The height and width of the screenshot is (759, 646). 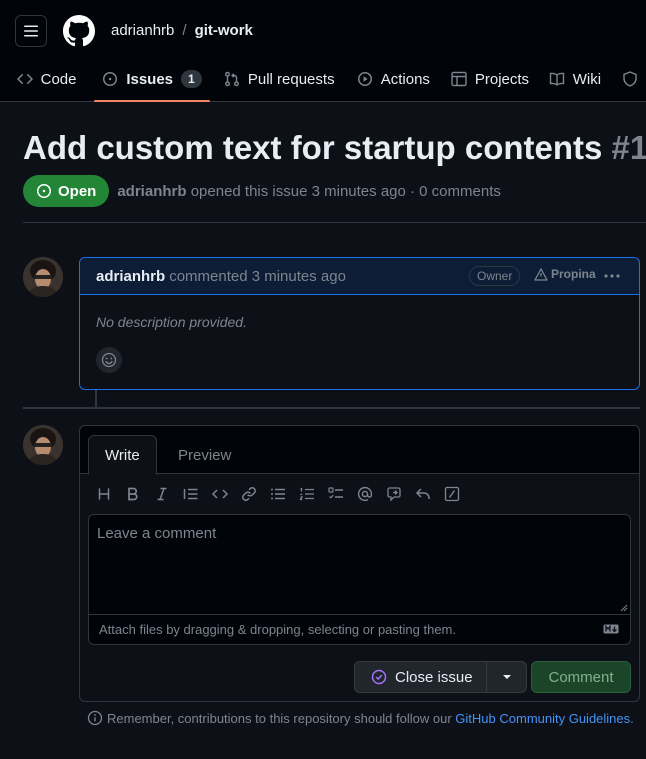 I want to click on markdown-toolbar, so click(x=278, y=494).